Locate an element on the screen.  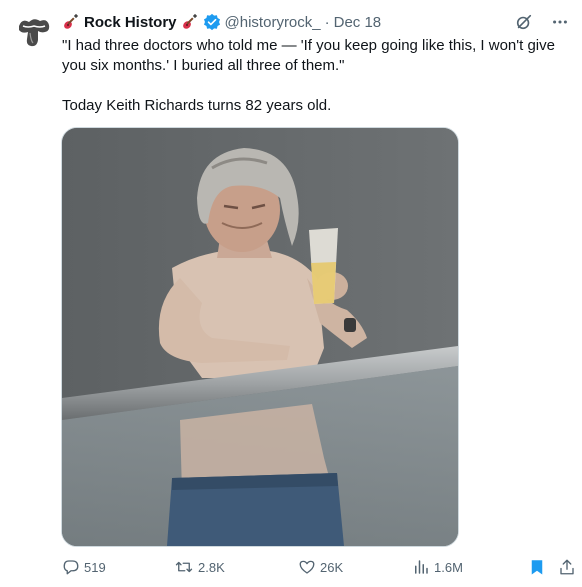
author-name: Rock History is located at coordinates (130, 22).